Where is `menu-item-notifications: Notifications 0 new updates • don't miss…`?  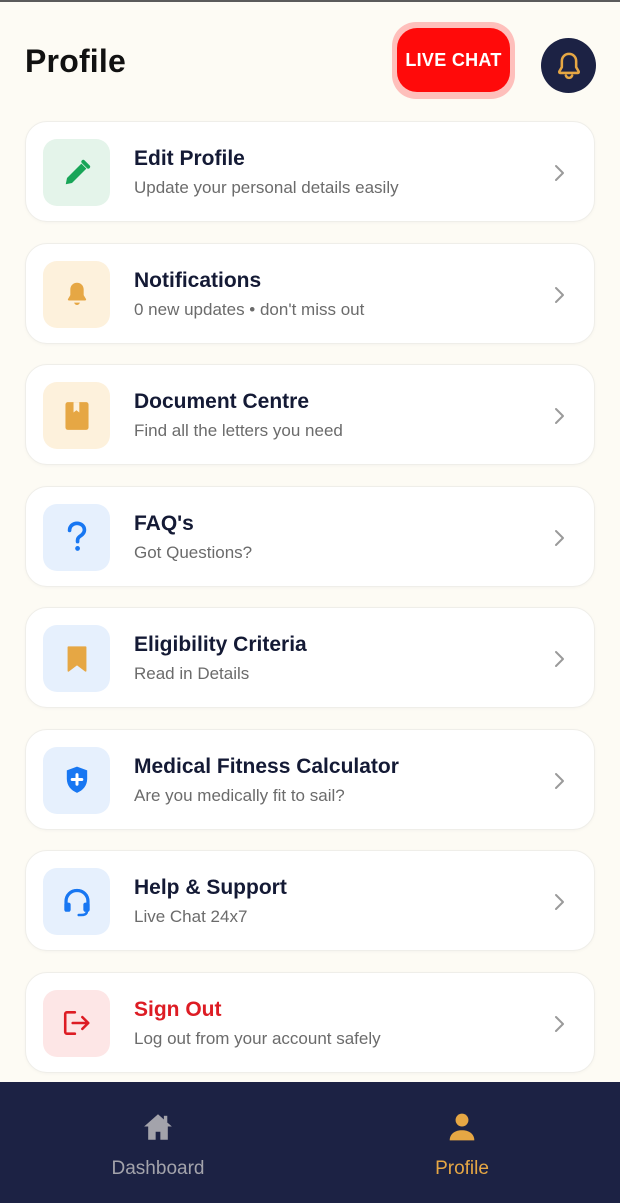 menu-item-notifications: Notifications 0 new updates • don't miss… is located at coordinates (310, 293).